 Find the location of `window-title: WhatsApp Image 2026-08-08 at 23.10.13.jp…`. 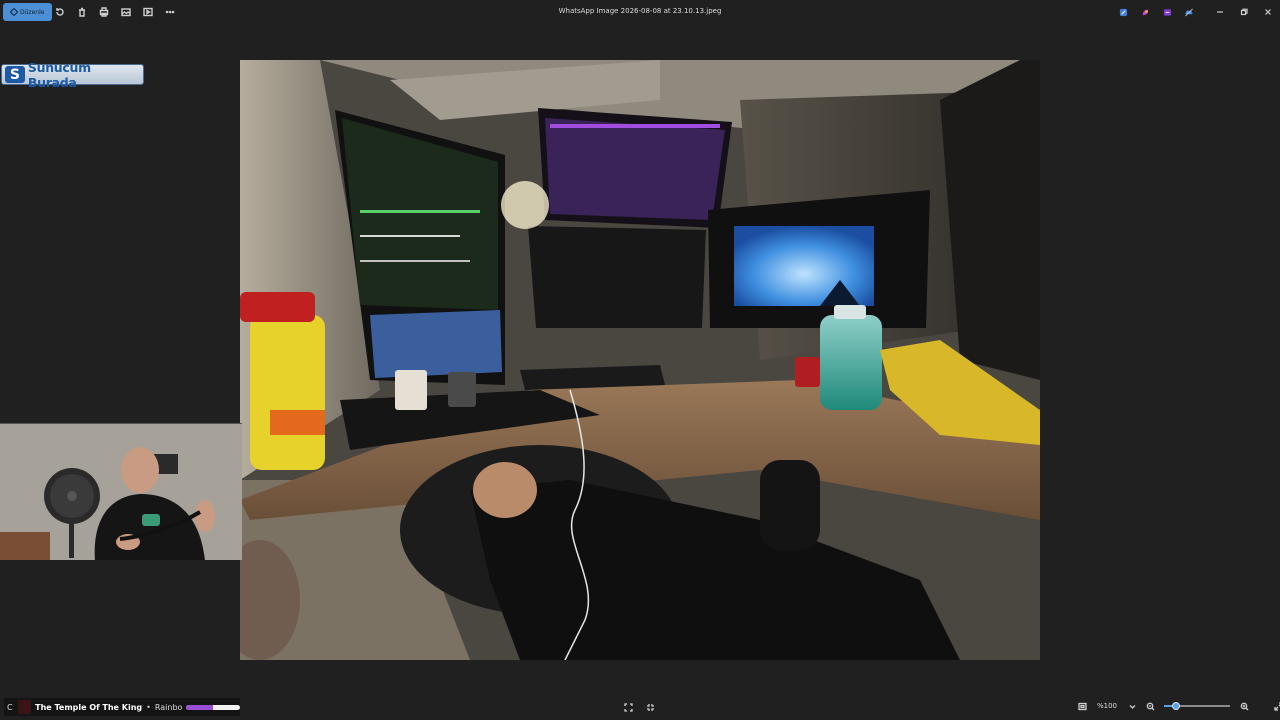

window-title: WhatsApp Image 2026-08-08 at 23.10.13.jp… is located at coordinates (640, 11).